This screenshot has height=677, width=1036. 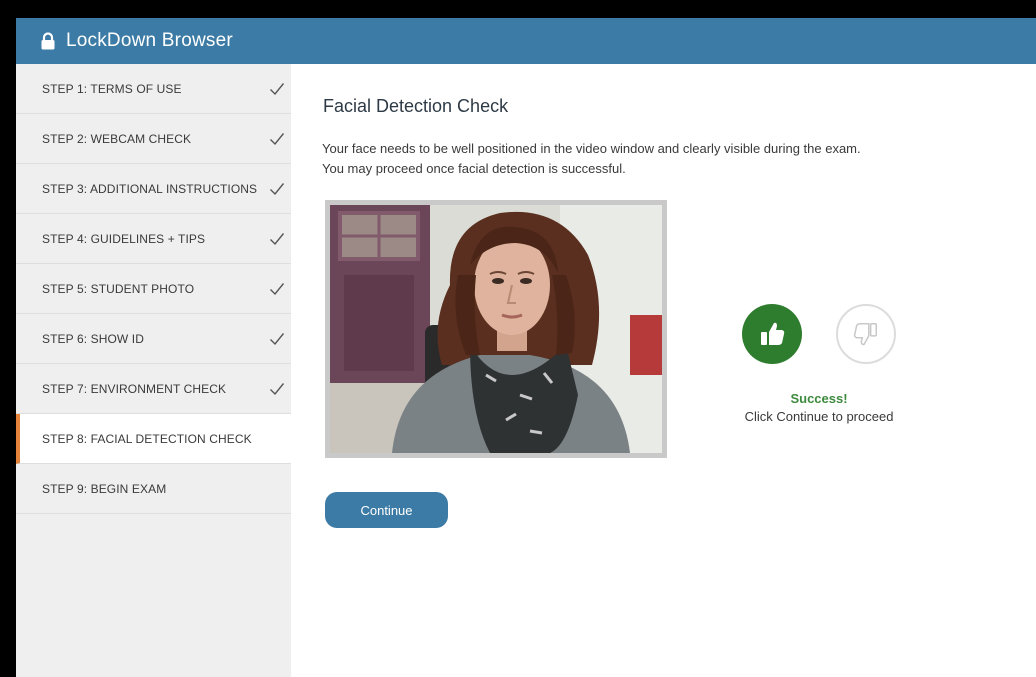 What do you see at coordinates (819, 398) in the screenshot?
I see `success-status: Success!` at bounding box center [819, 398].